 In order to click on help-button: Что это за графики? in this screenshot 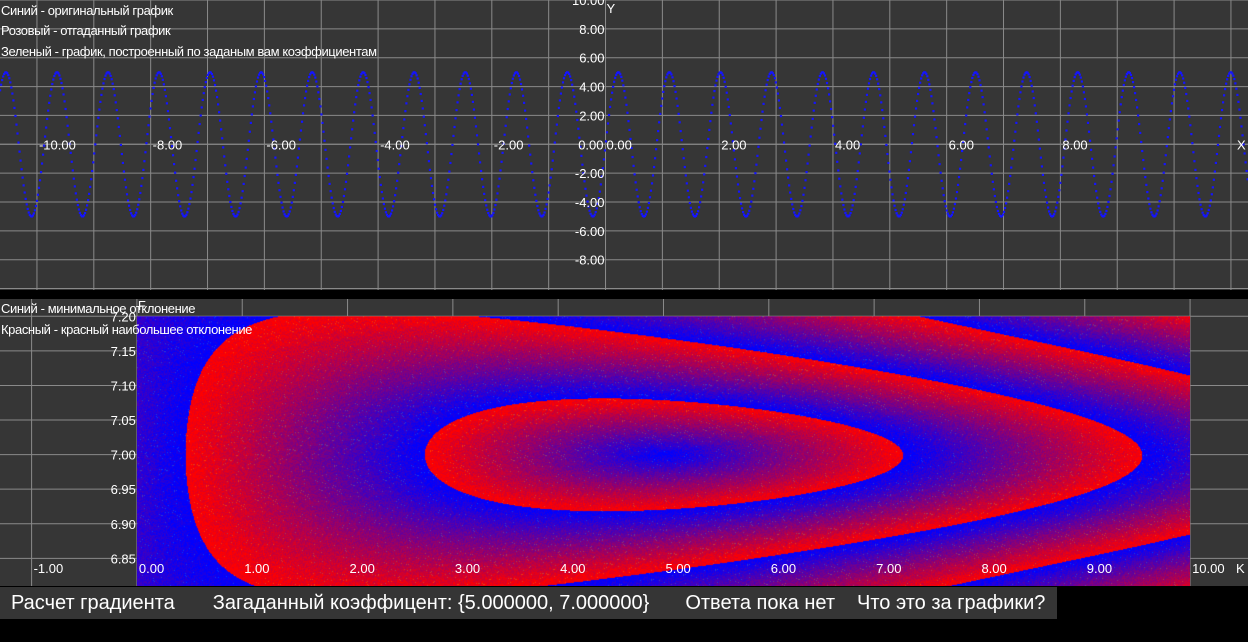, I will do `click(946, 603)`.